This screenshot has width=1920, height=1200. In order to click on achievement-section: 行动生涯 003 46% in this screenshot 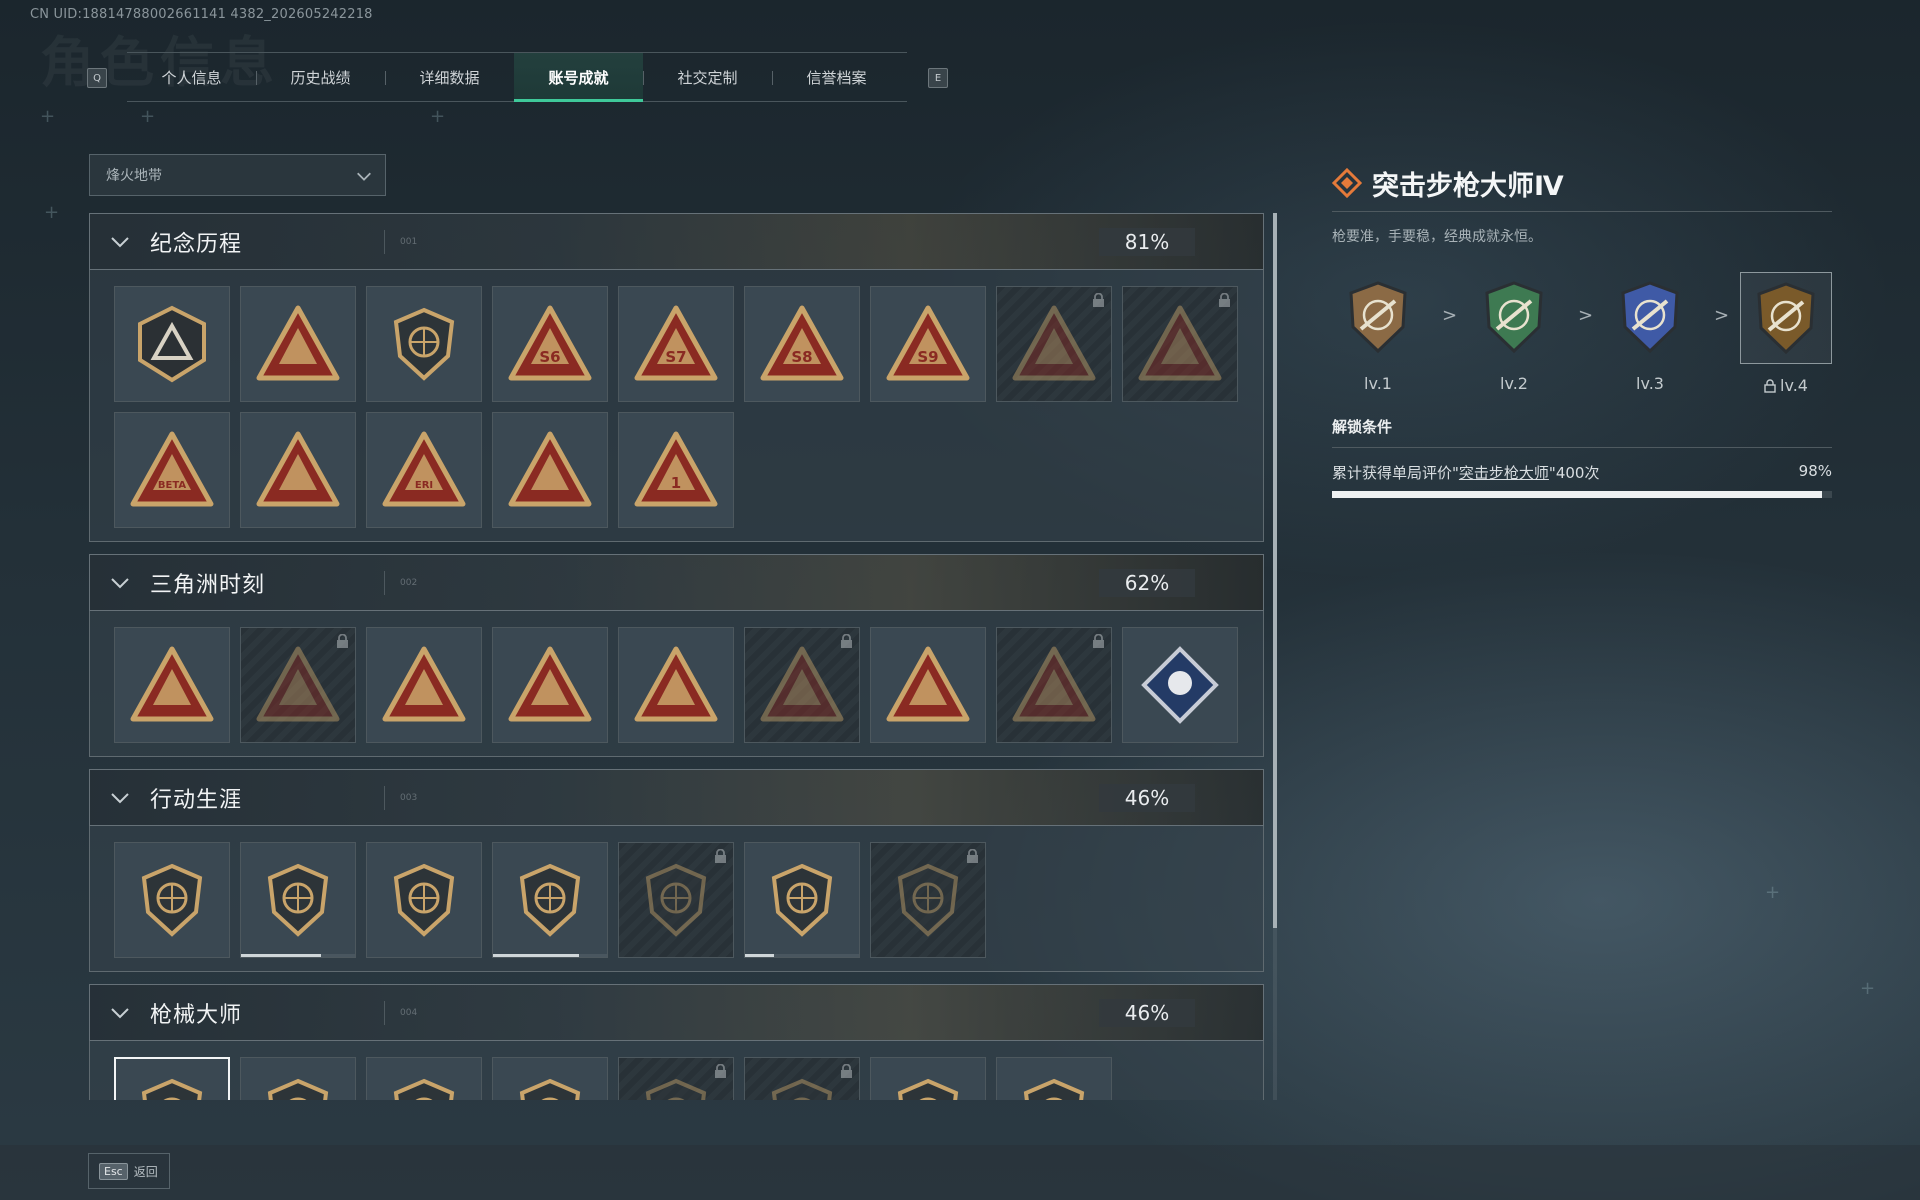, I will do `click(676, 870)`.